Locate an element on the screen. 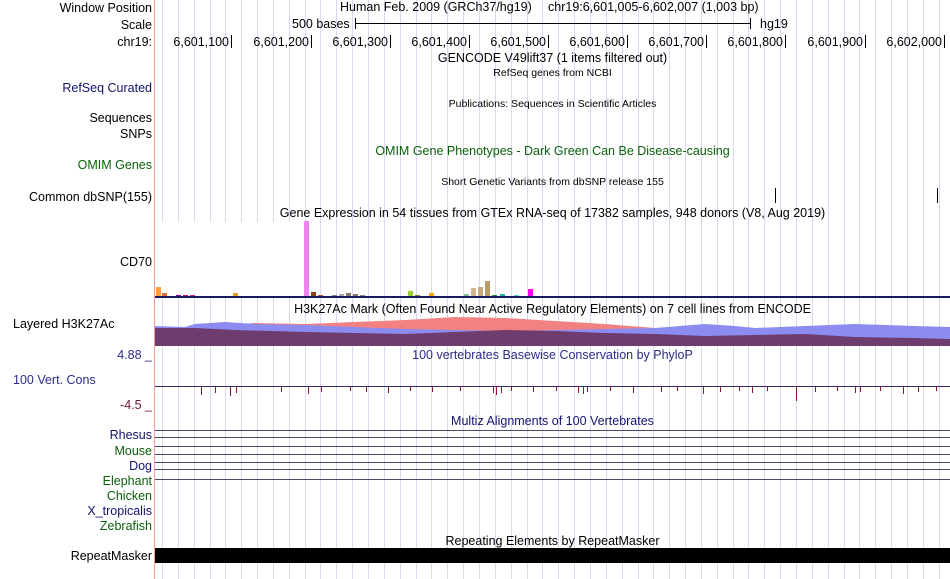 This screenshot has width=950, height=579. species-zebrafish-label: Zebrafish is located at coordinates (126, 526).